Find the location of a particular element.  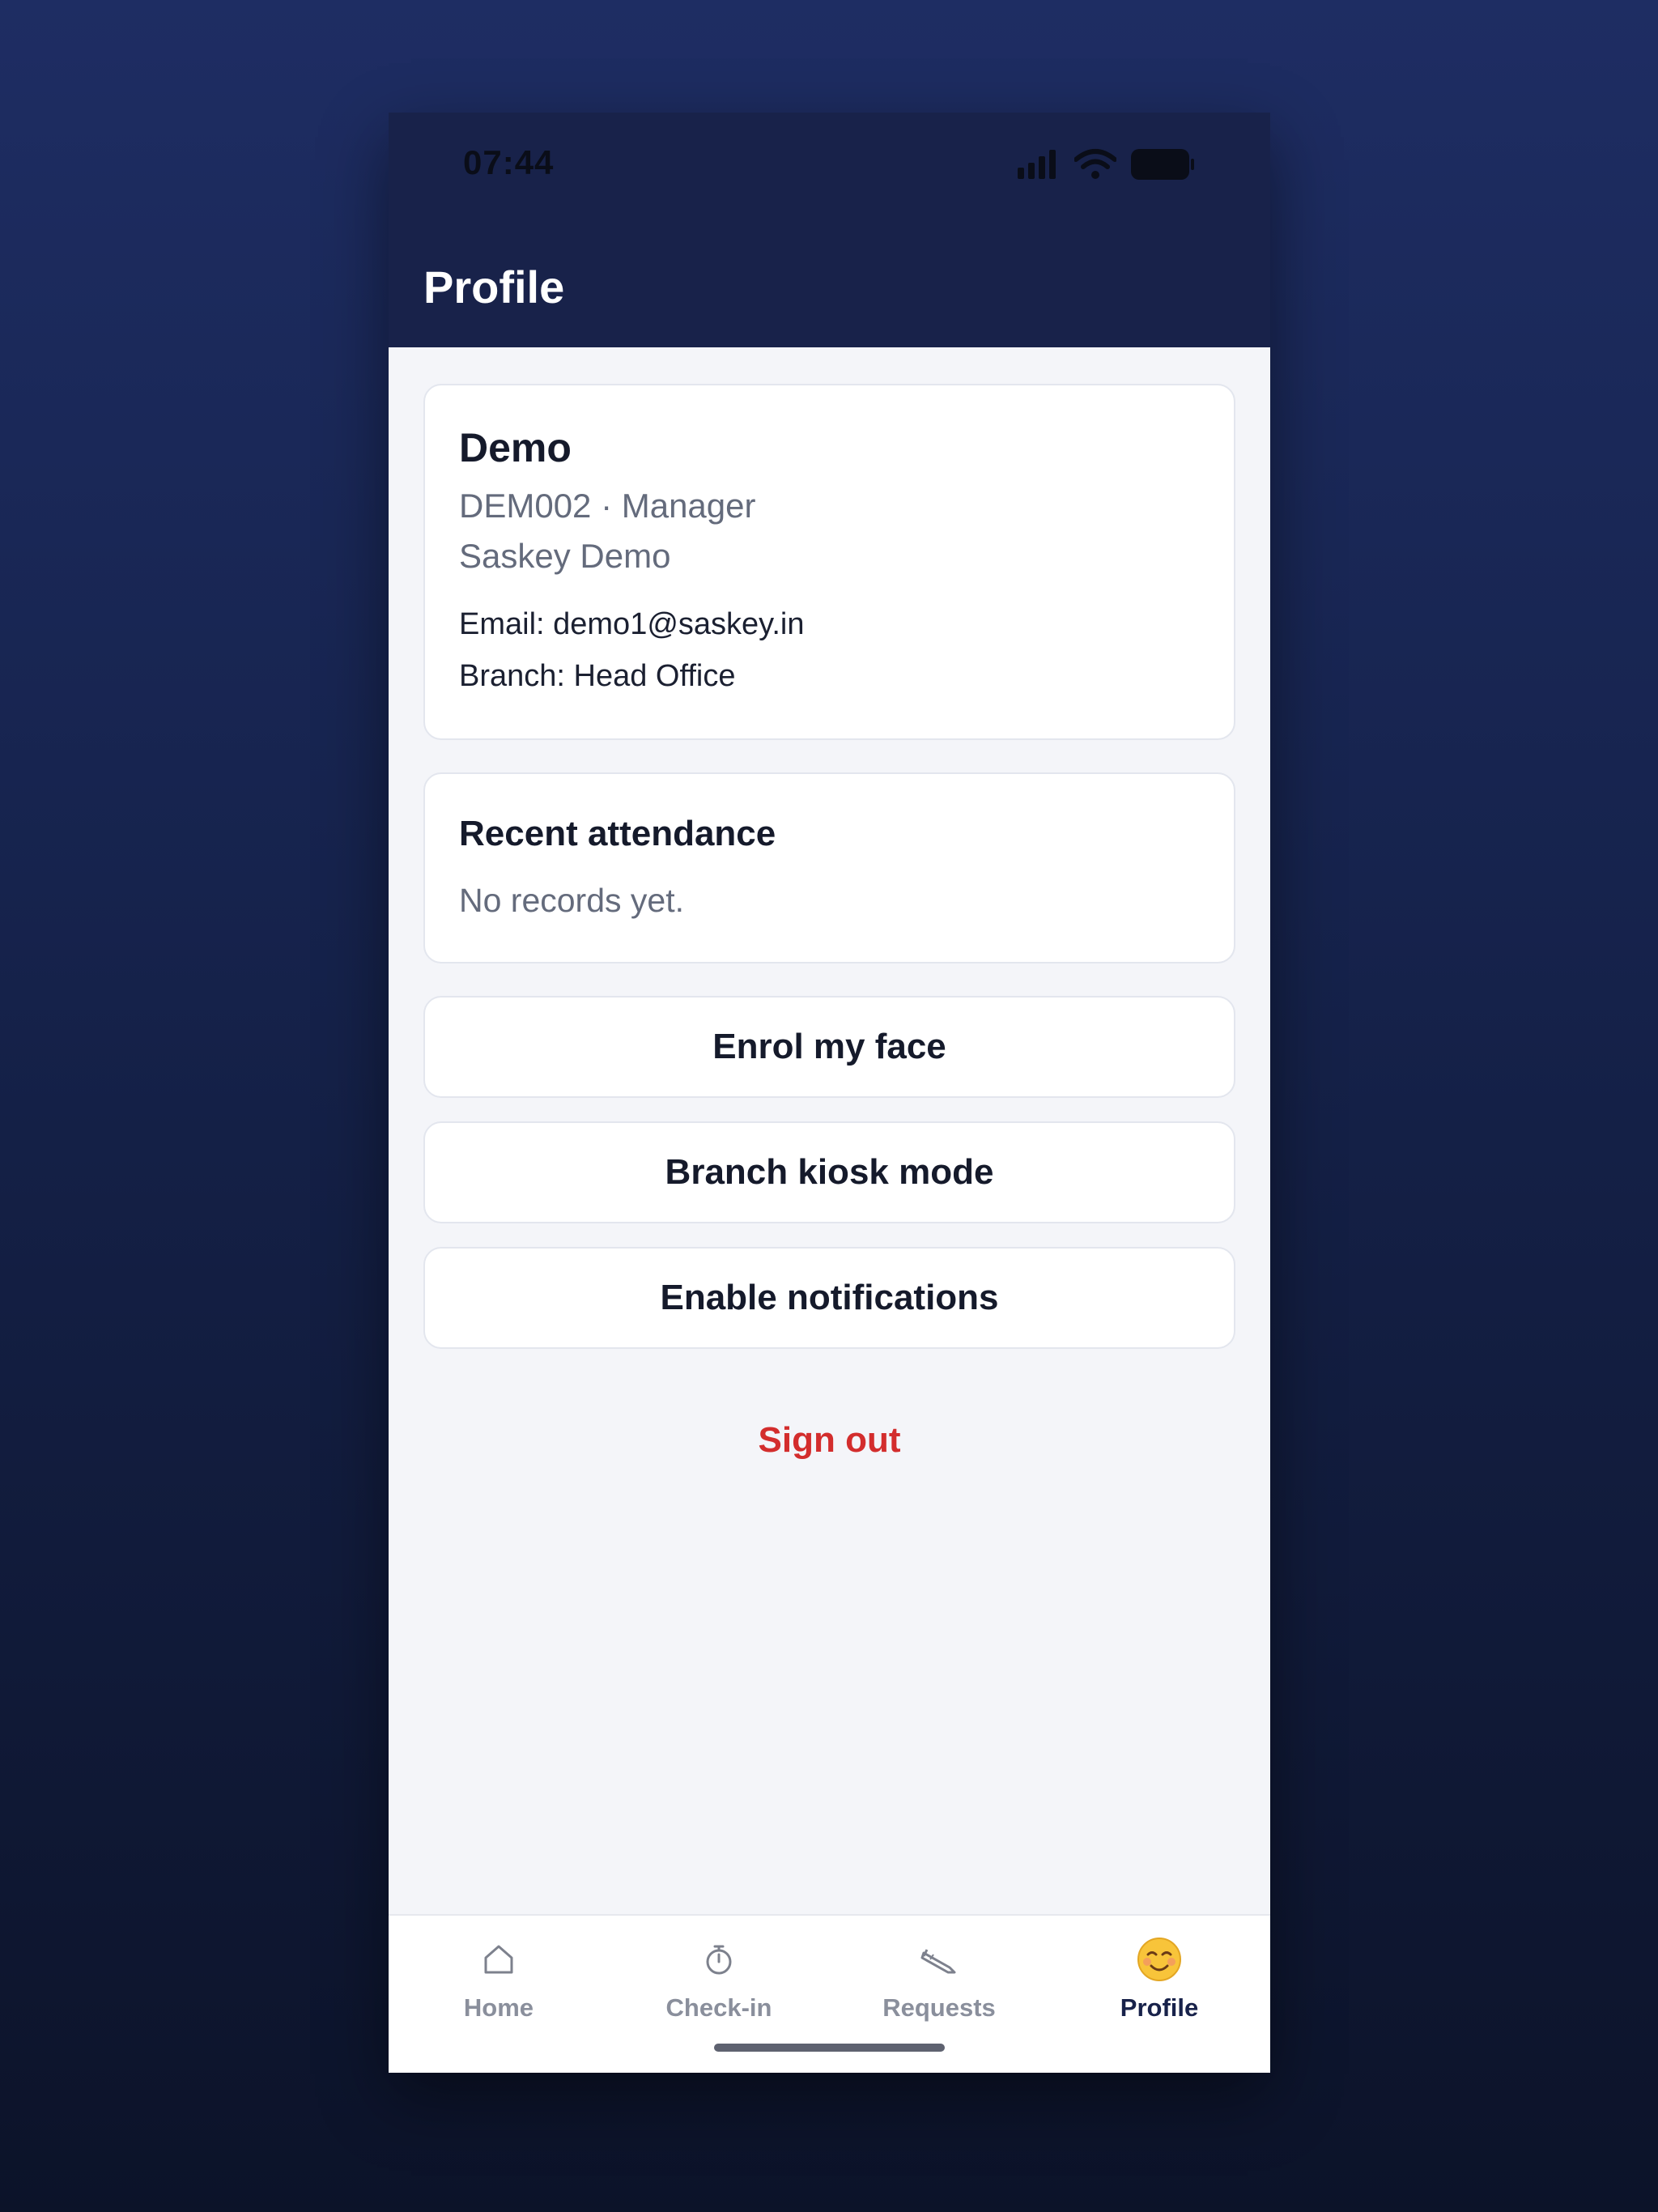

tab-label-home: Home is located at coordinates (498, 2008).